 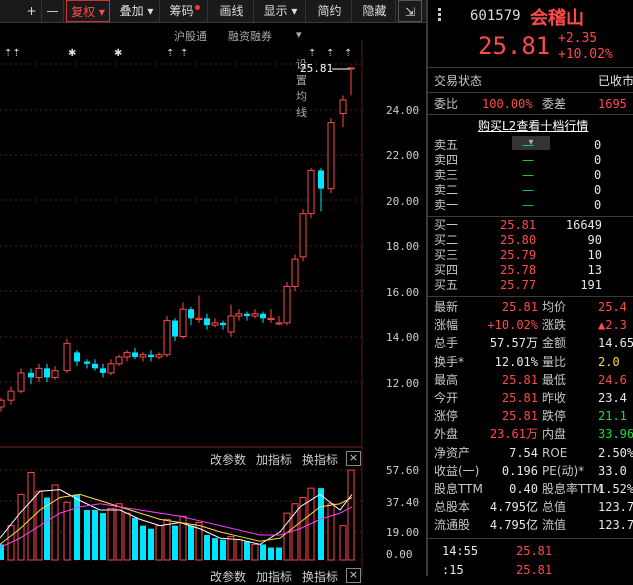 What do you see at coordinates (554, 325) in the screenshot?
I see `stat-label: 涨跌` at bounding box center [554, 325].